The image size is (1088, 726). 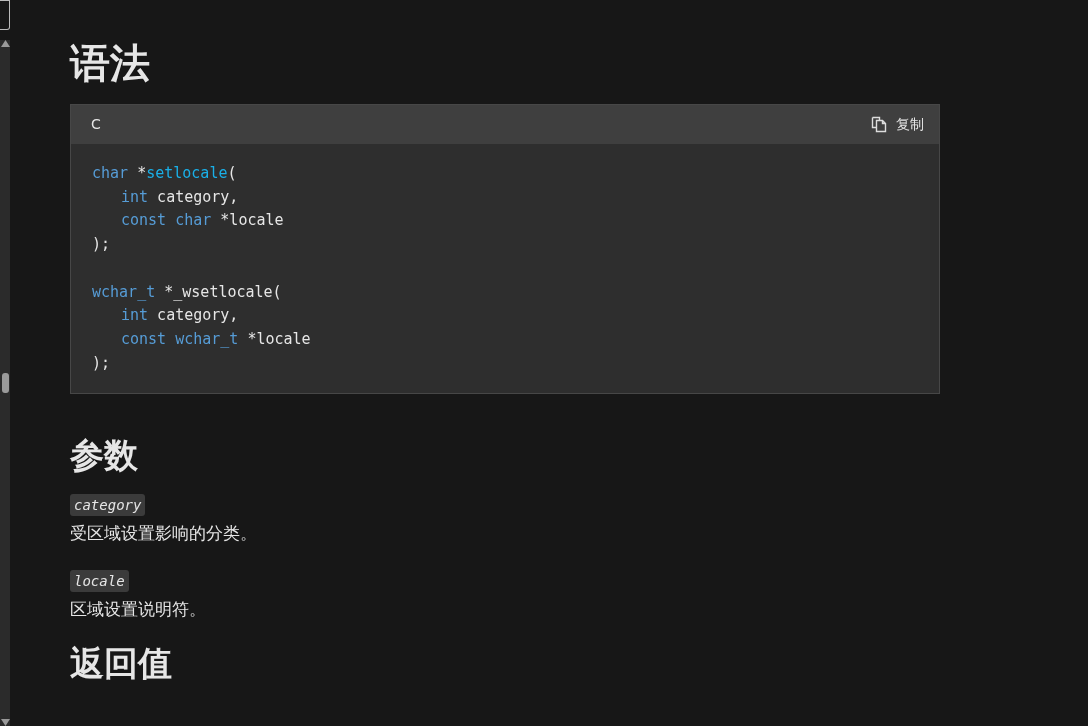 I want to click on parameter-description: 受区域设置影响的分类。, so click(x=164, y=534).